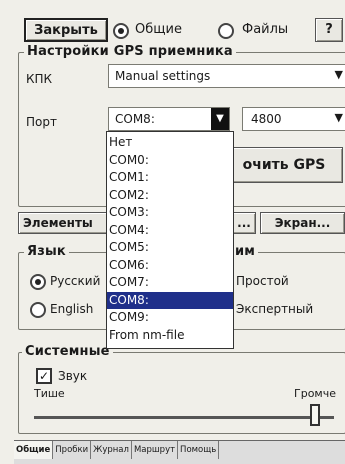 The width and height of the screenshot is (345, 464). What do you see at coordinates (170, 231) in the screenshot?
I see `port-option: COM4:` at bounding box center [170, 231].